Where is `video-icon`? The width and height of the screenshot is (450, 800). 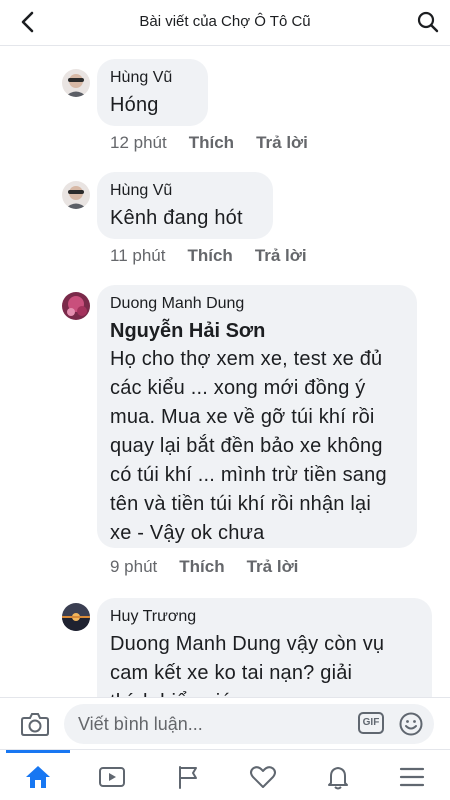 video-icon is located at coordinates (112, 777).